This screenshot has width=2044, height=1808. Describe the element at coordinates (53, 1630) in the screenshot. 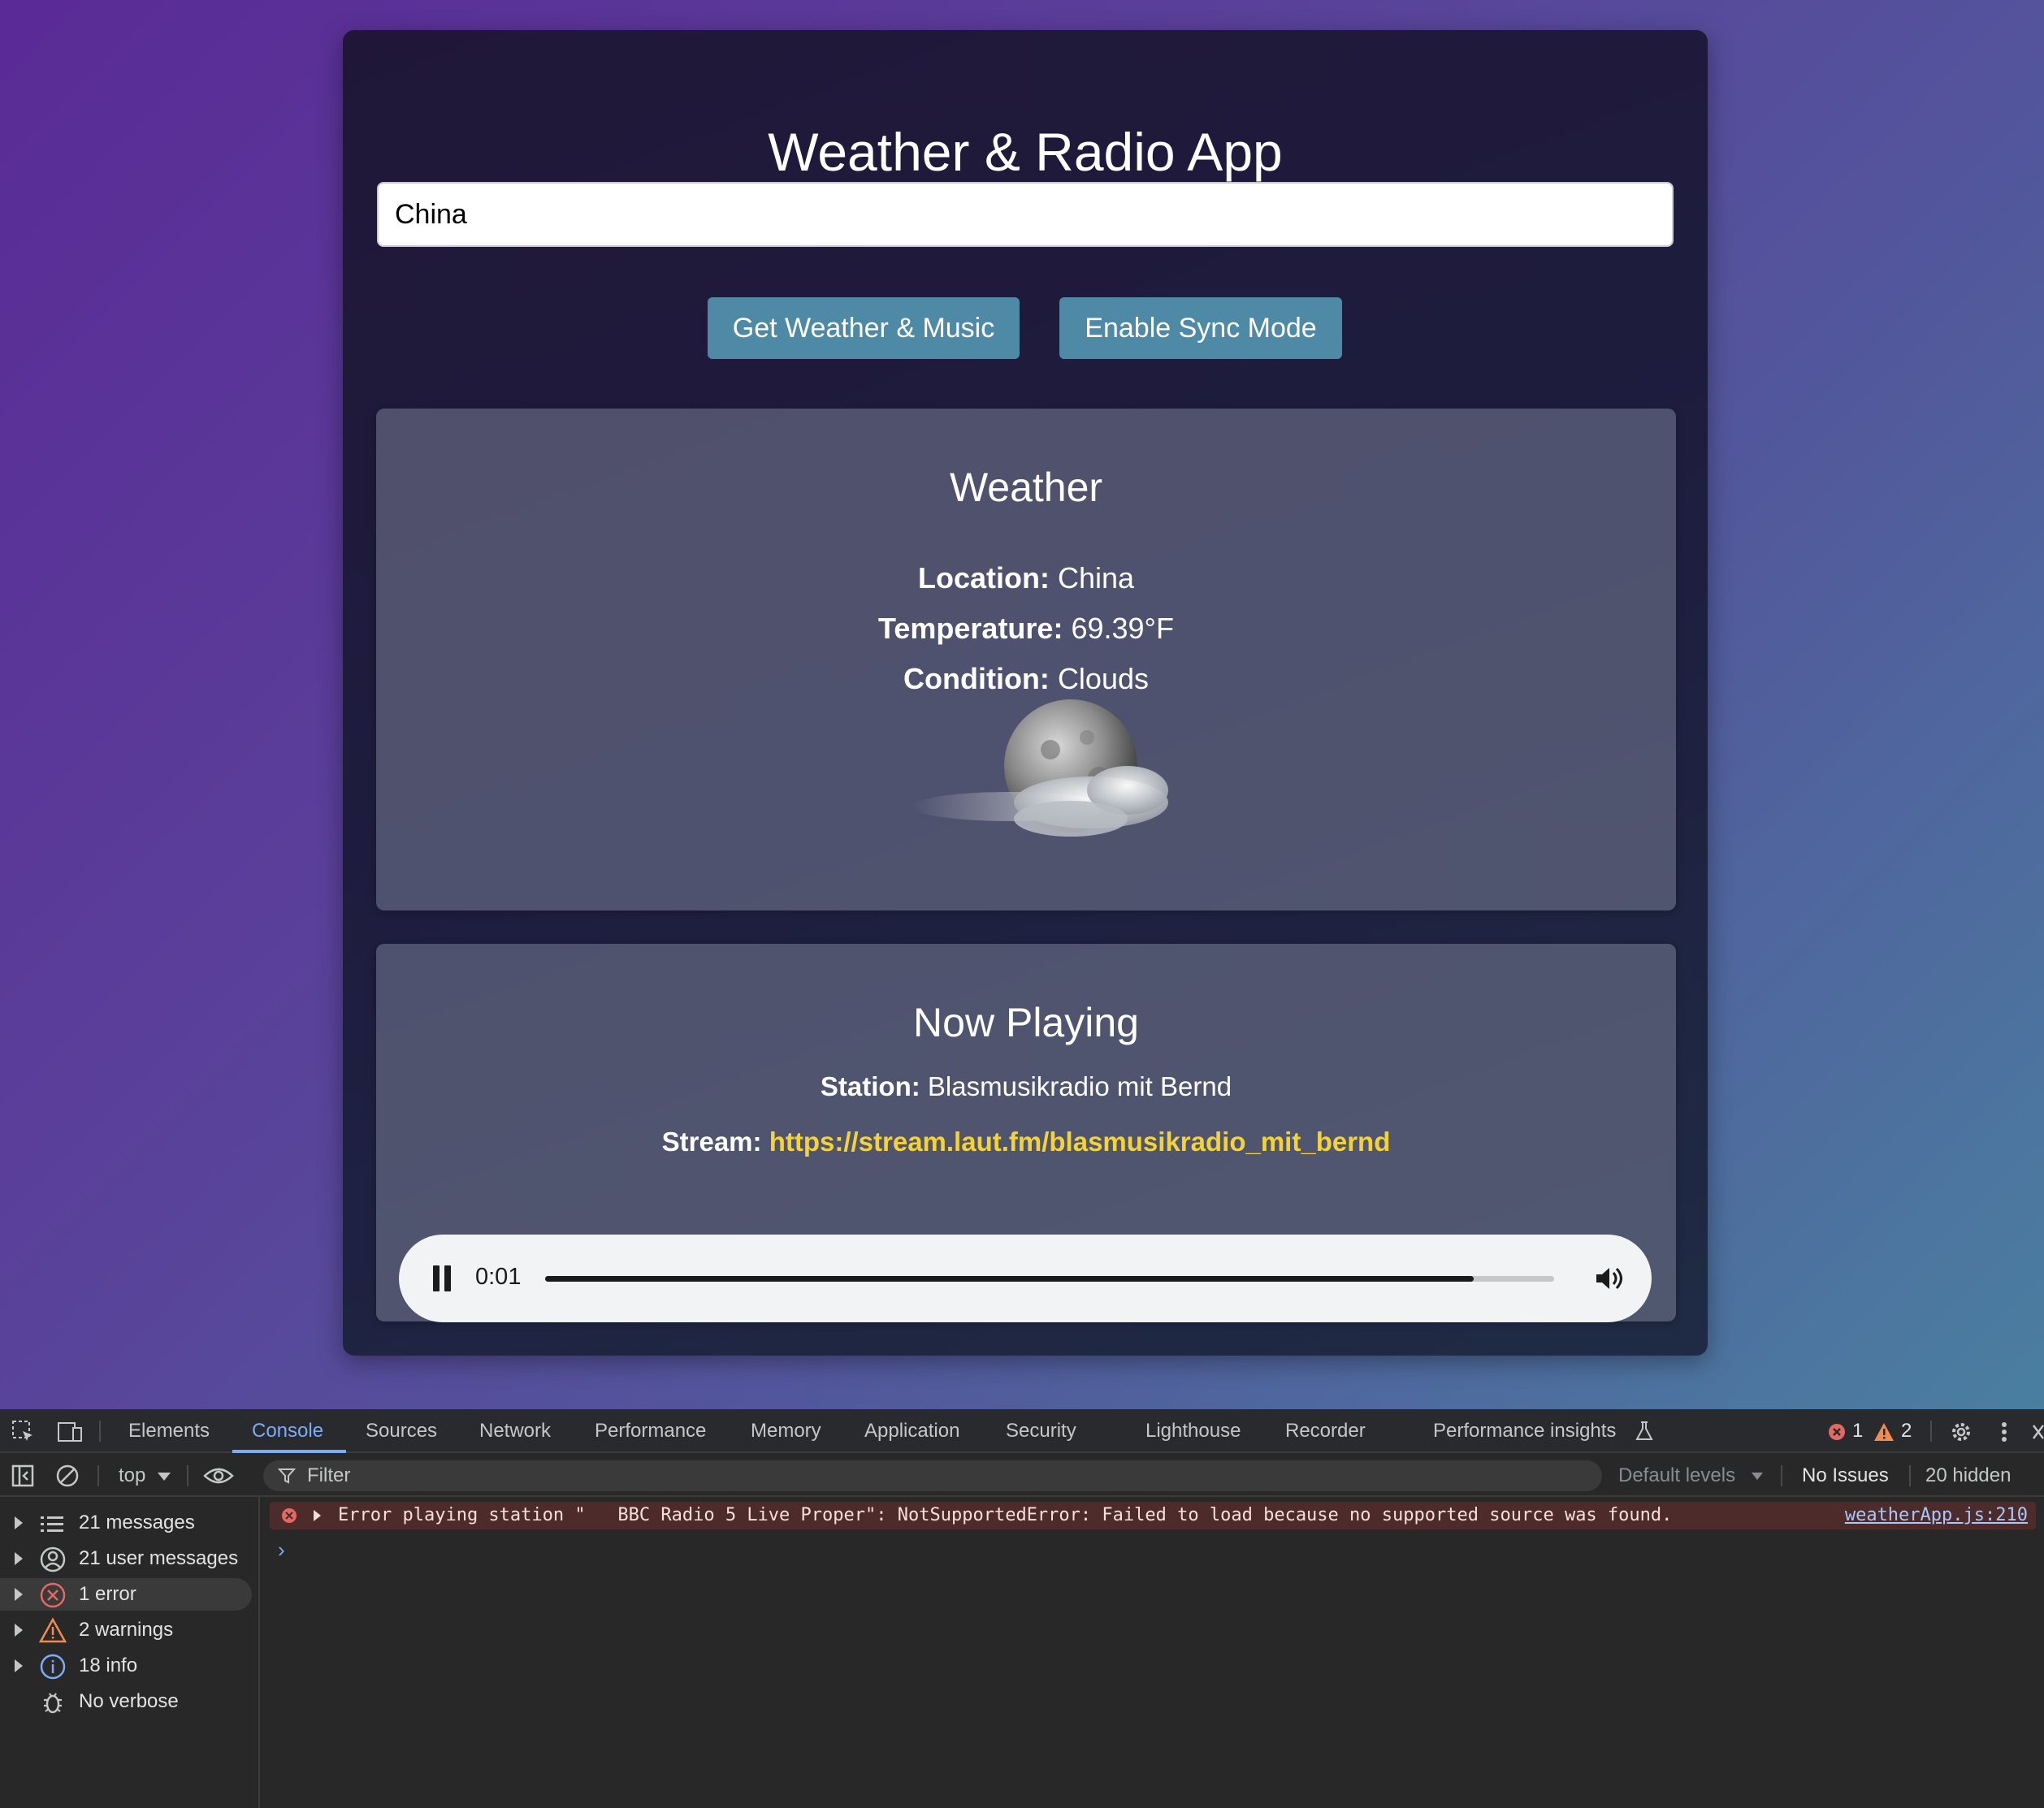

I see `warning-icon` at that location.